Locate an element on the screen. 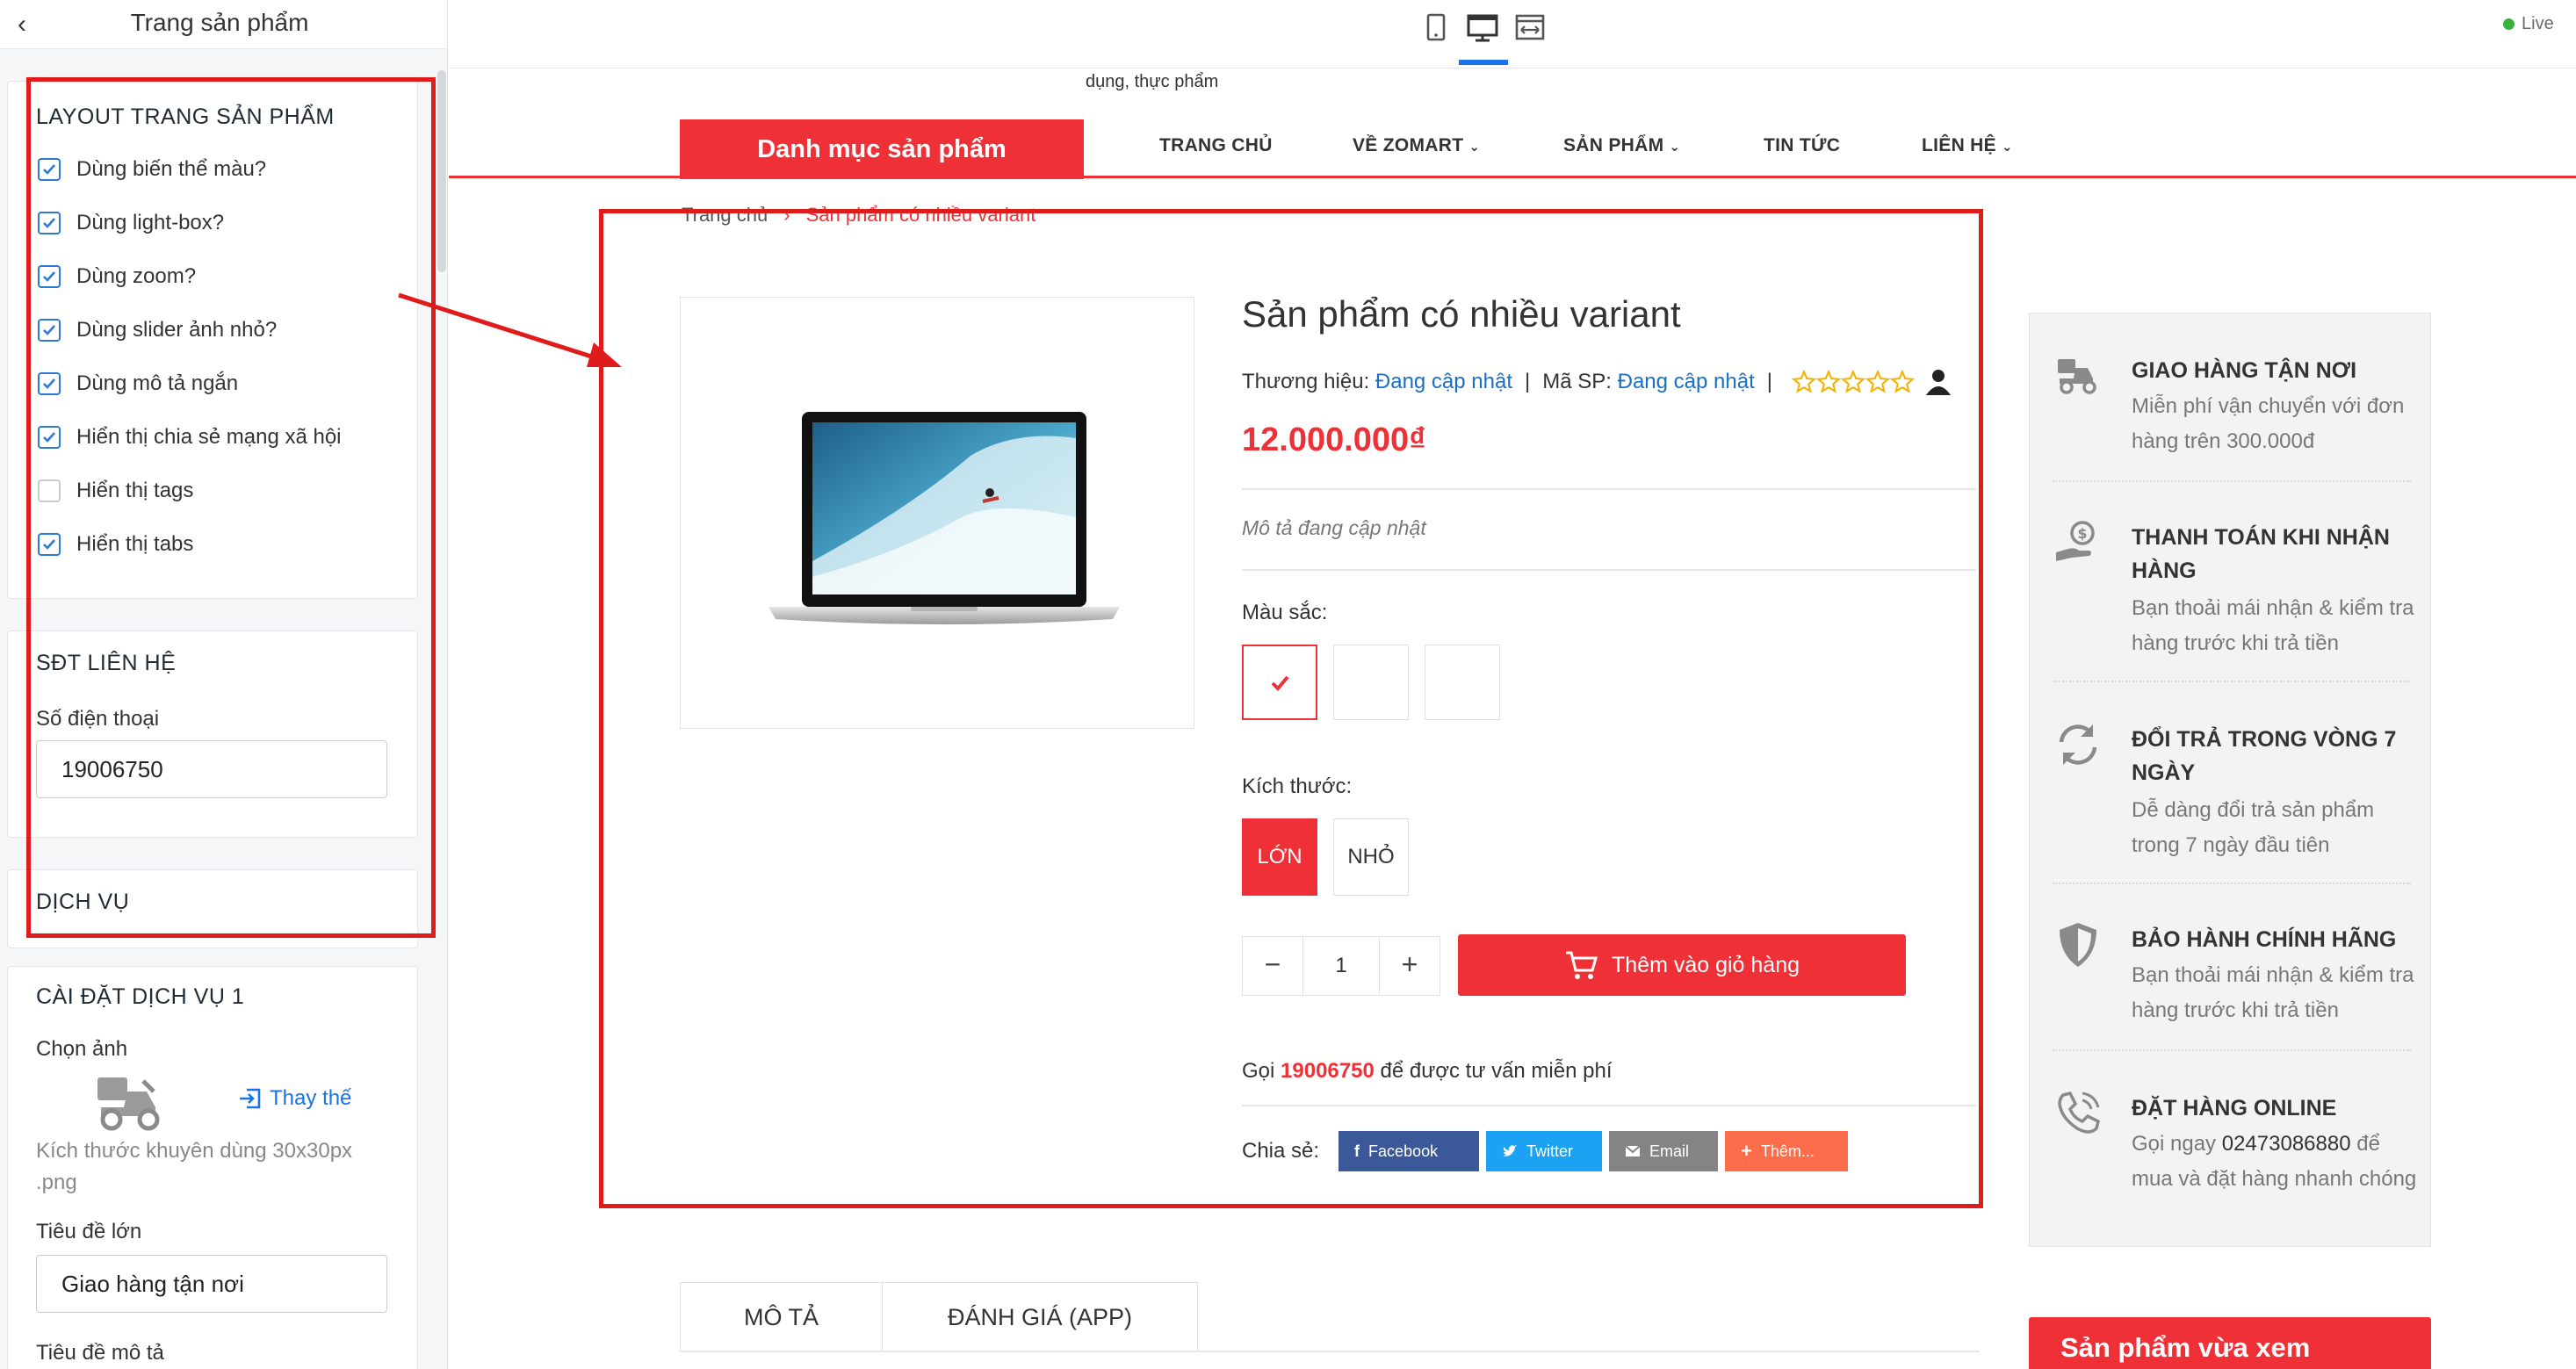 This screenshot has width=2576, height=1369. nav-item-about: VỀ ZOMART ⌄ is located at coordinates (1416, 145).